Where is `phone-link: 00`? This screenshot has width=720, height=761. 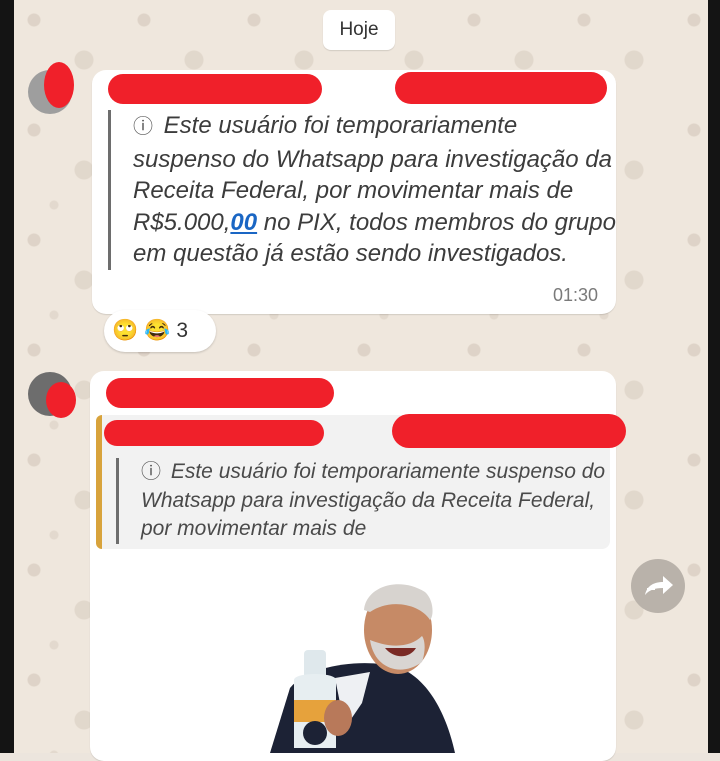
phone-link: 00 is located at coordinates (243, 222).